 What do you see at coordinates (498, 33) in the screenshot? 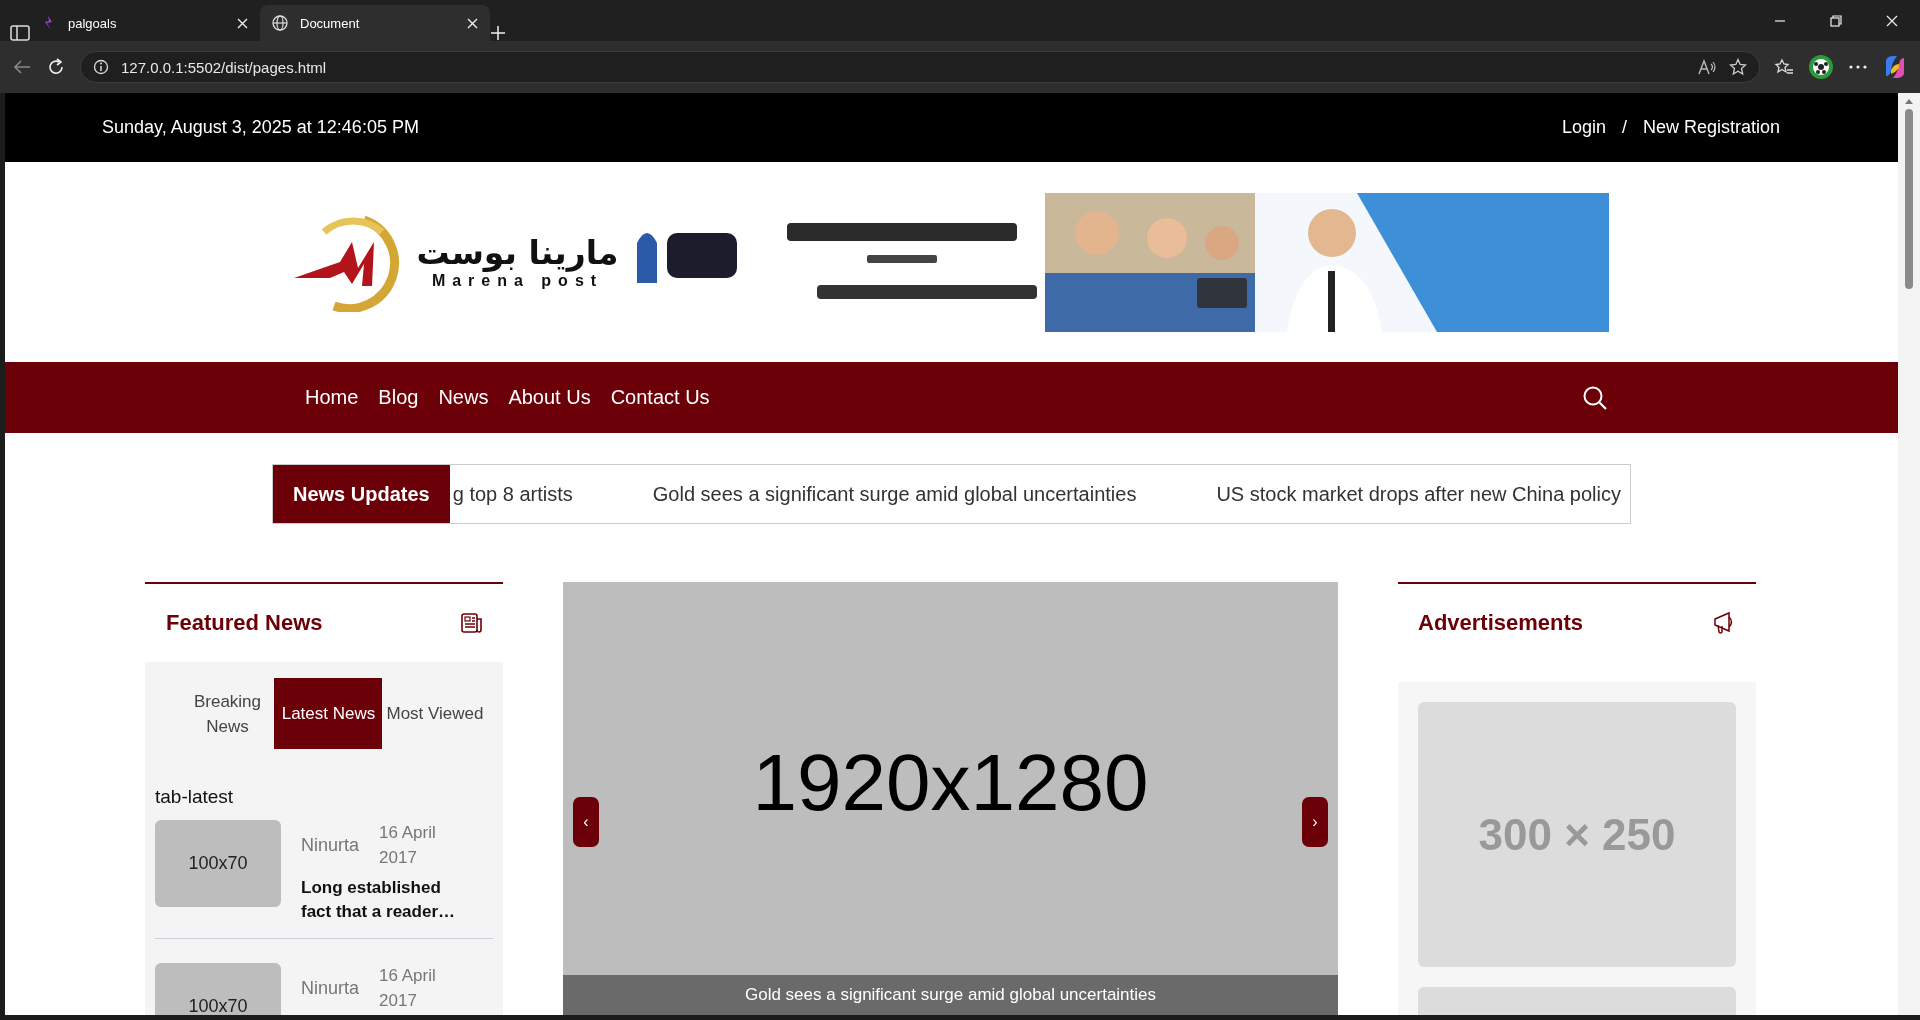
I see `new-tab-icon` at bounding box center [498, 33].